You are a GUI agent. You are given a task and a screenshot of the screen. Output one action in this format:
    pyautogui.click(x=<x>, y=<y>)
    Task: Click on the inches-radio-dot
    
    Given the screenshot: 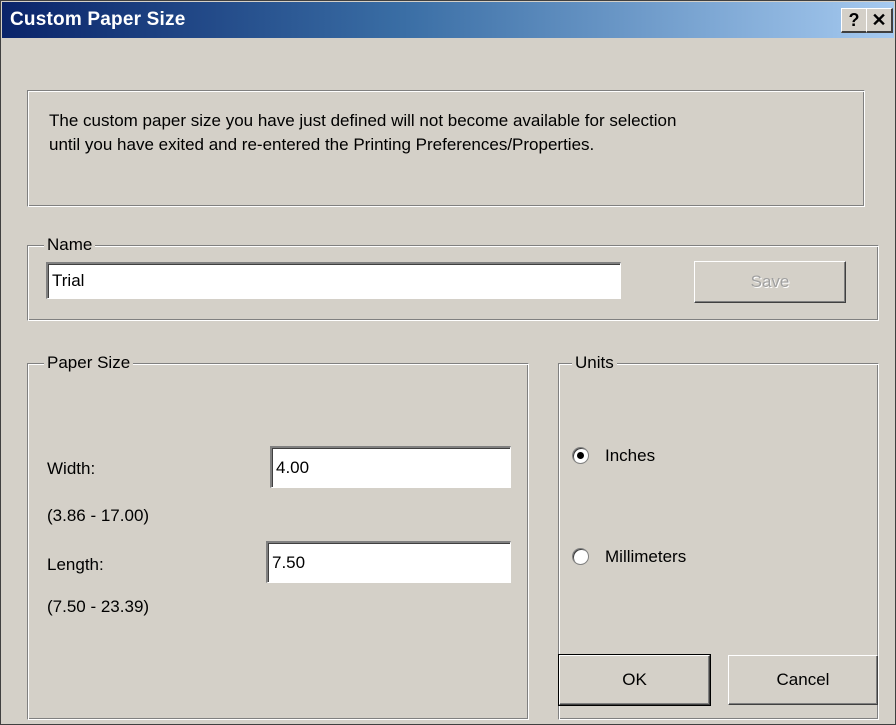 What is the action you would take?
    pyautogui.click(x=580, y=455)
    